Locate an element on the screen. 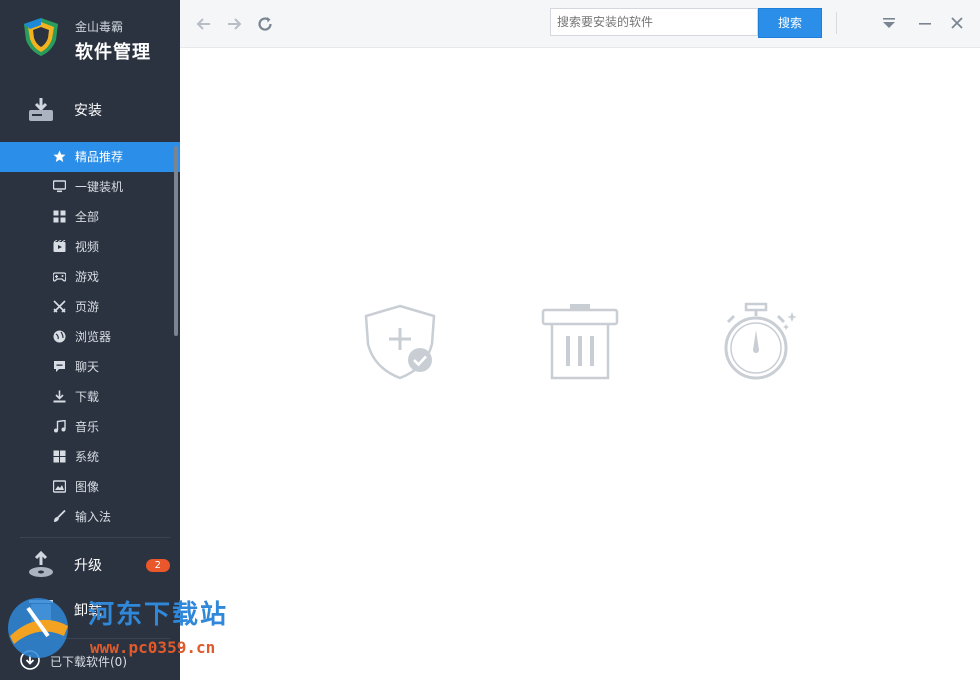 The height and width of the screenshot is (680, 980). sidebar-item-label: 输入法 is located at coordinates (93, 517).